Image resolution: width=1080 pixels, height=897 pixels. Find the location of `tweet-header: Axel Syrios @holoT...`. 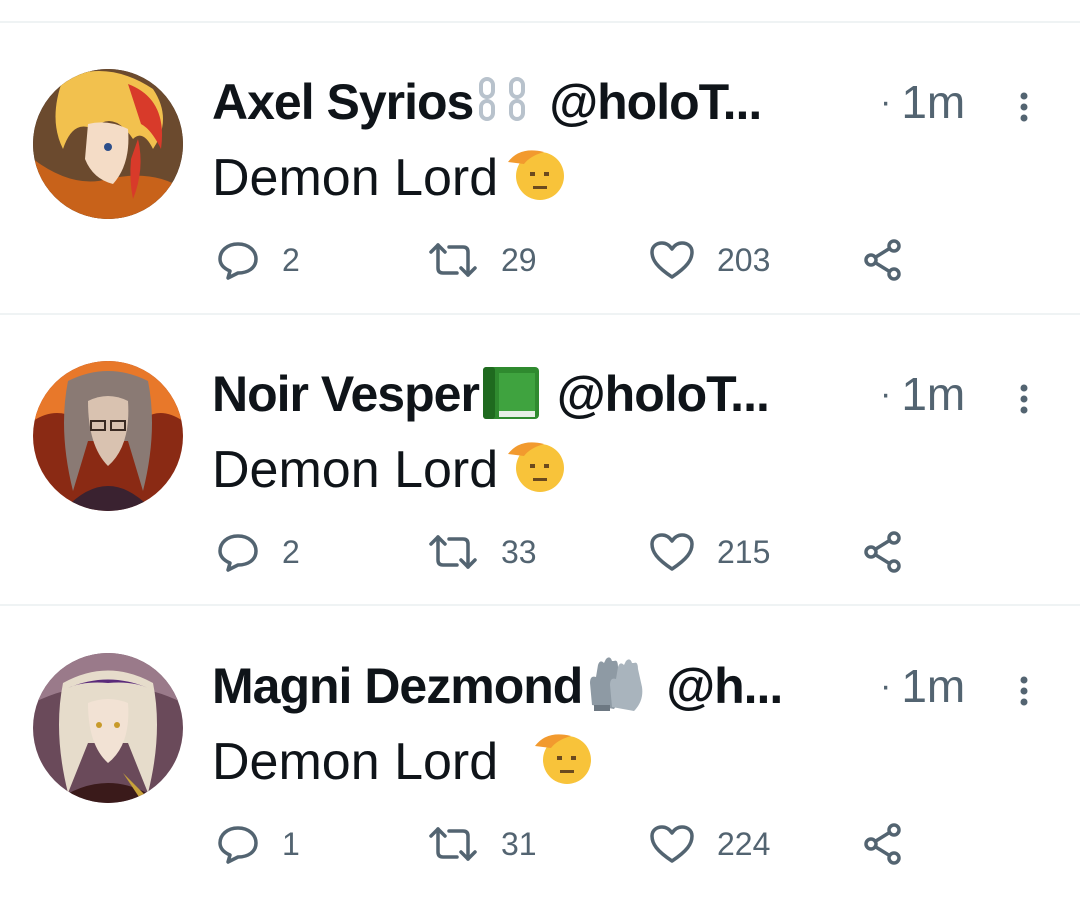

tweet-header: Axel Syrios @holoT... is located at coordinates (542, 102).